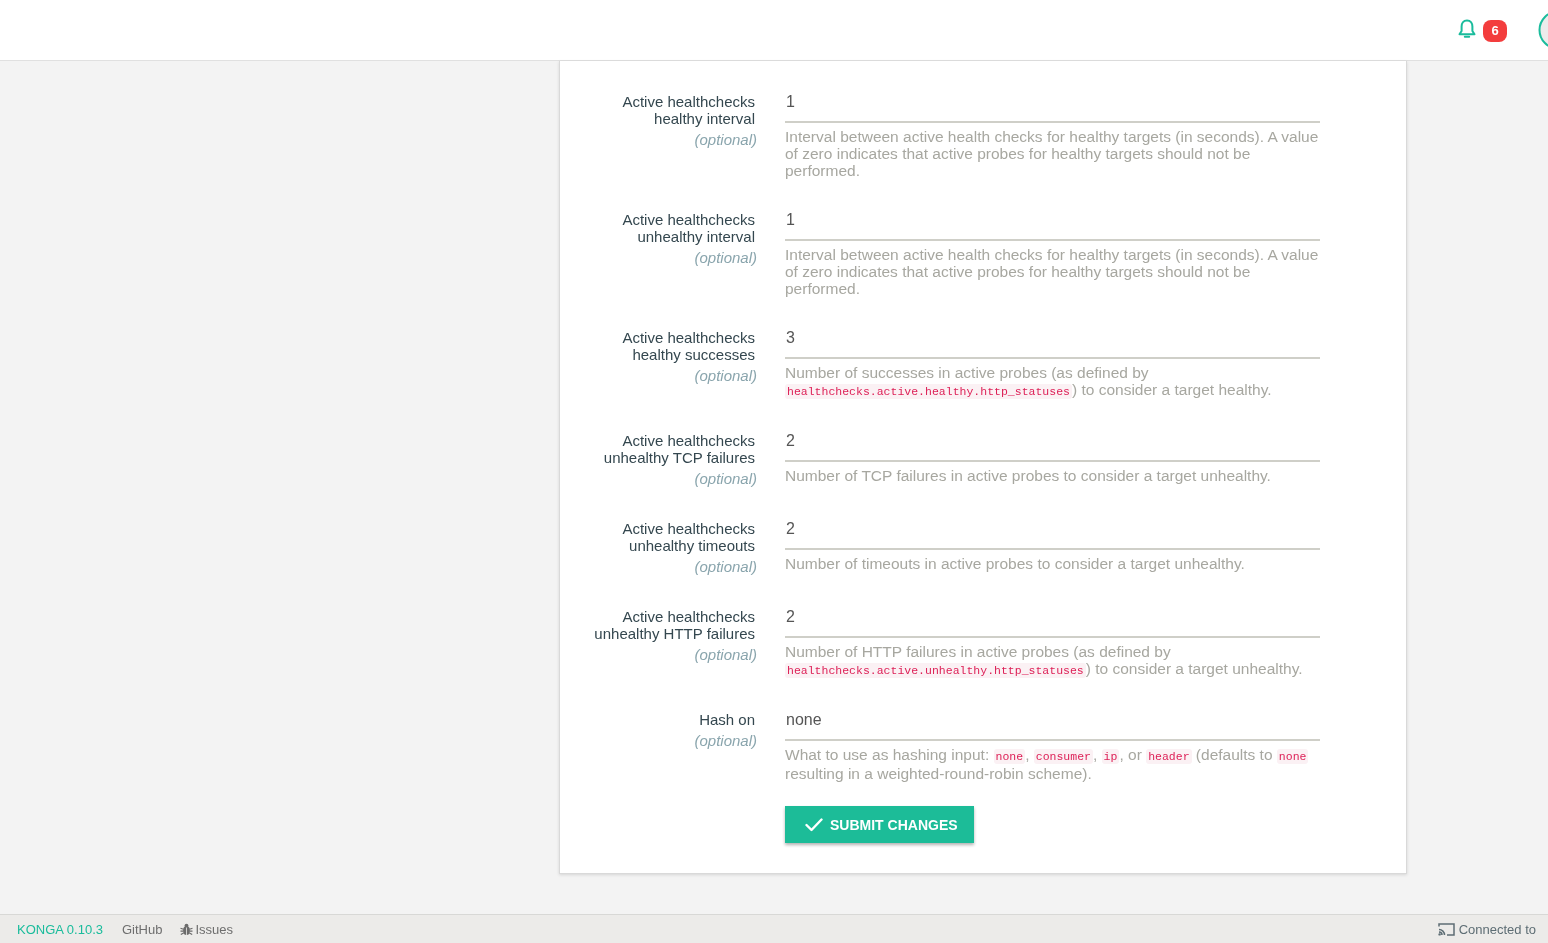  I want to click on help-text: Number of timeouts in active probes to consider a target unhealthy., so click(1015, 563).